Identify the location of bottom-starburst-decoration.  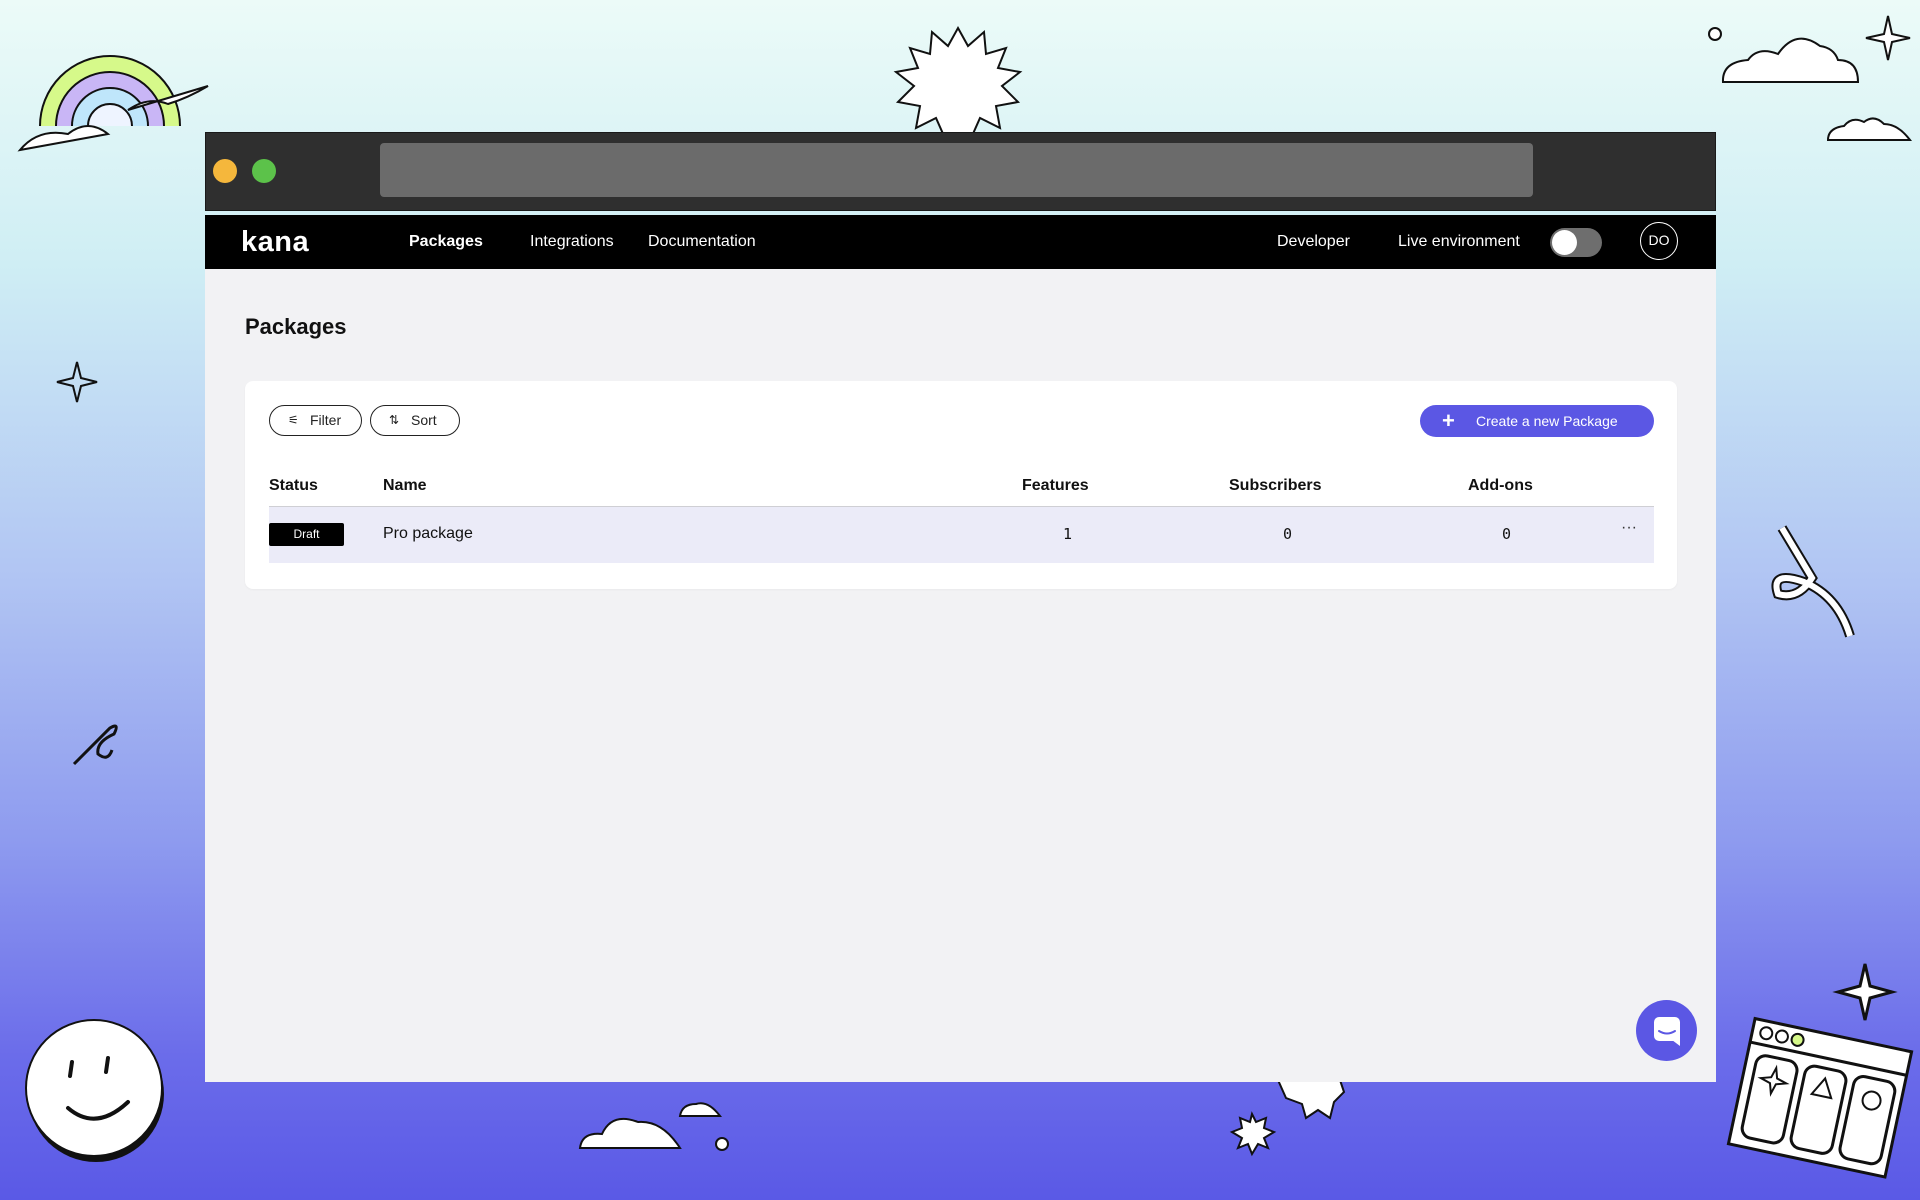
(1289, 1118).